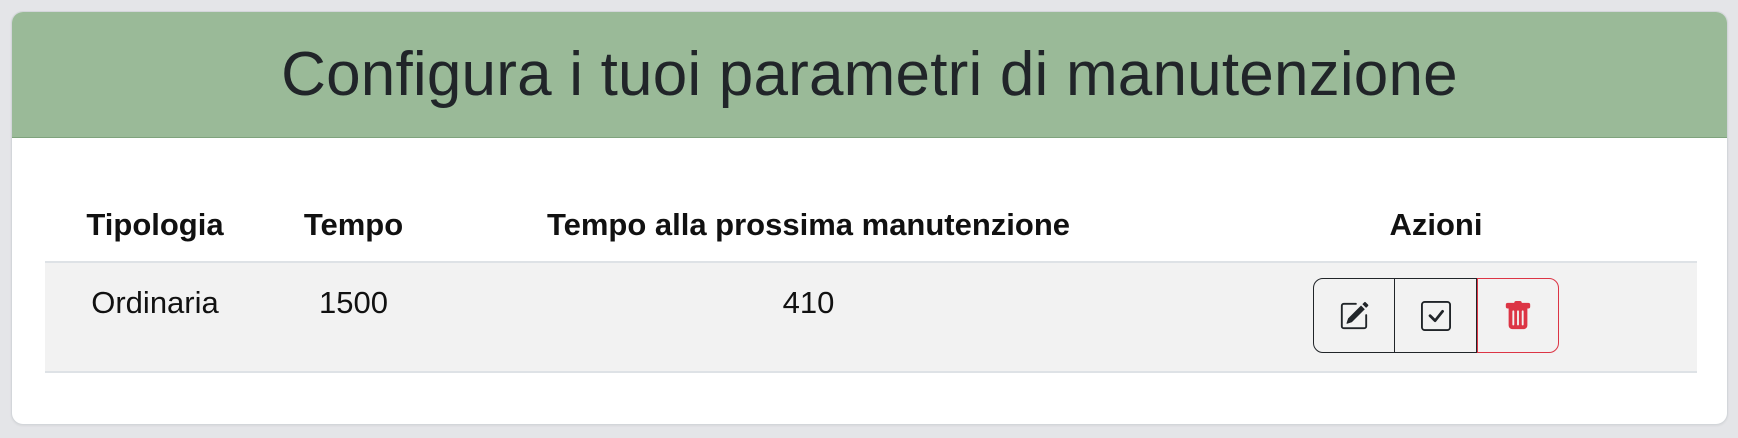 The width and height of the screenshot is (1738, 438). I want to click on row-actions-group, so click(1436, 315).